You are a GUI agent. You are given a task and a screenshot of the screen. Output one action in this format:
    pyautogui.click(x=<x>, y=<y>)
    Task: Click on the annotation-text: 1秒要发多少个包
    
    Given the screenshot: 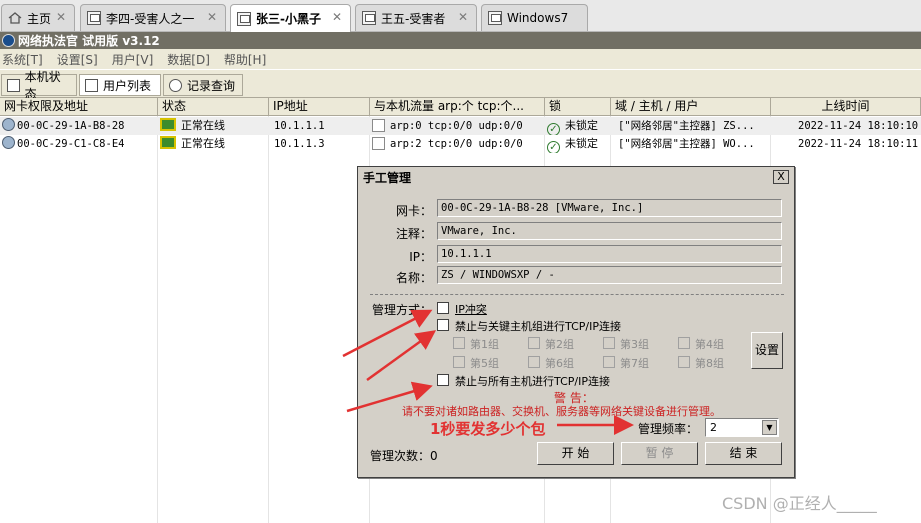 What is the action you would take?
    pyautogui.click(x=488, y=429)
    